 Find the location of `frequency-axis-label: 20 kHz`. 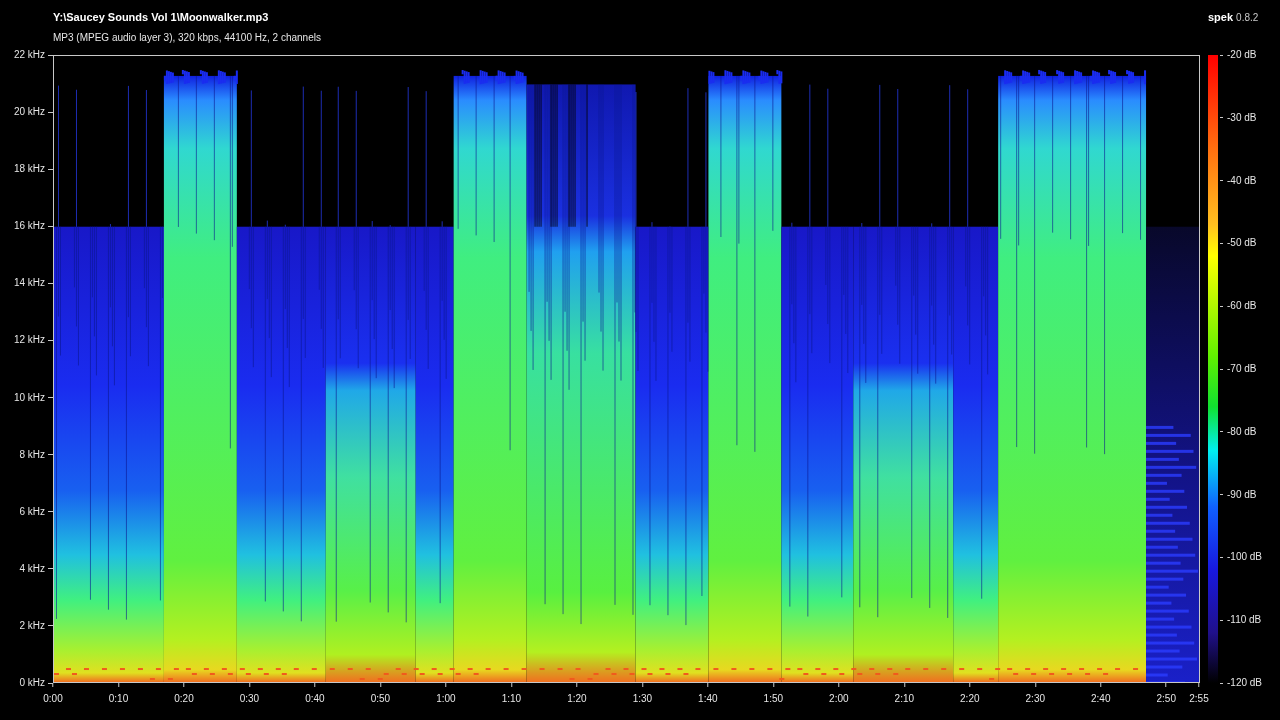

frequency-axis-label: 20 kHz is located at coordinates (29, 112).